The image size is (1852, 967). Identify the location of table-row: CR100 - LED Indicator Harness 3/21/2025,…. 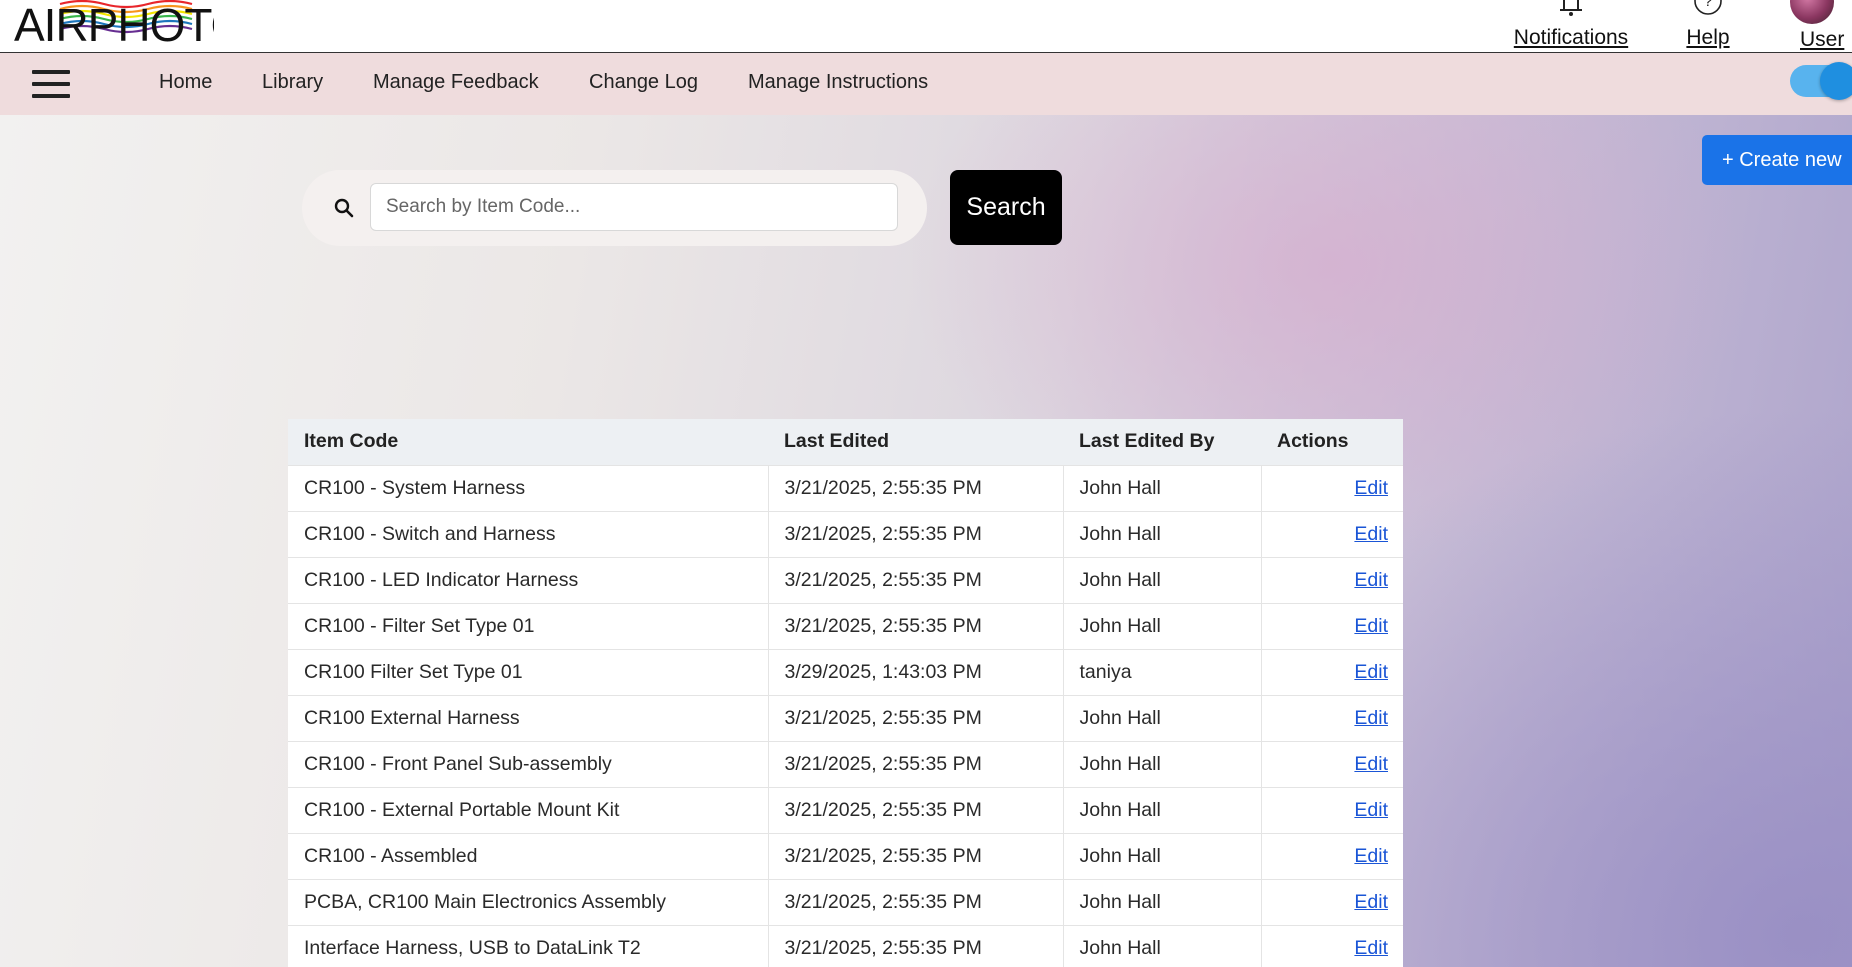
(845, 579).